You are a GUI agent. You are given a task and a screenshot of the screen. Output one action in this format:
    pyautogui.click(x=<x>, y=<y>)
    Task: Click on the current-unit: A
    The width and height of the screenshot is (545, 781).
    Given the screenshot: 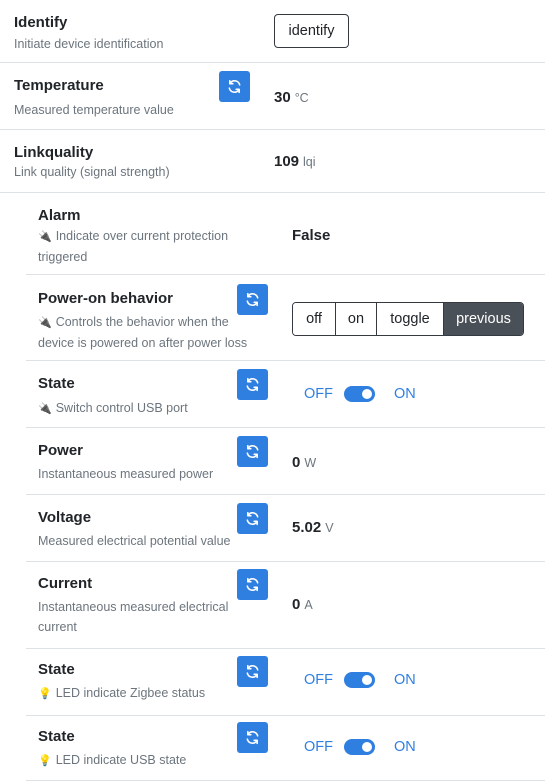 What is the action you would take?
    pyautogui.click(x=308, y=605)
    